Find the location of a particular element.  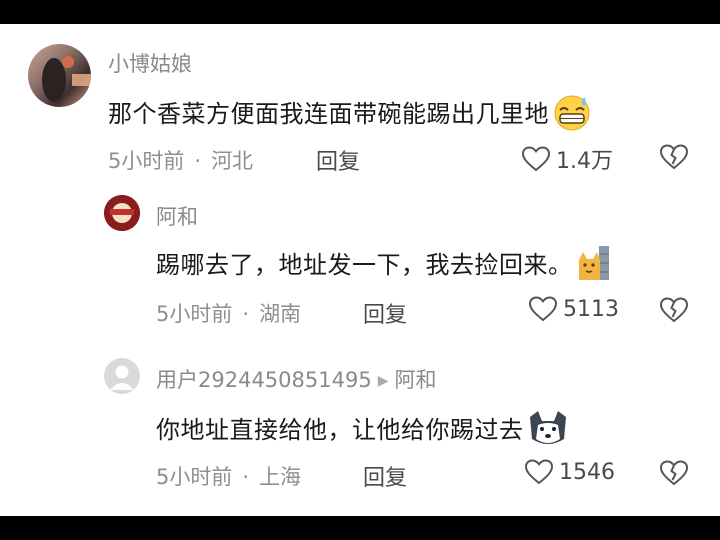

location: 湖南 is located at coordinates (280, 314).